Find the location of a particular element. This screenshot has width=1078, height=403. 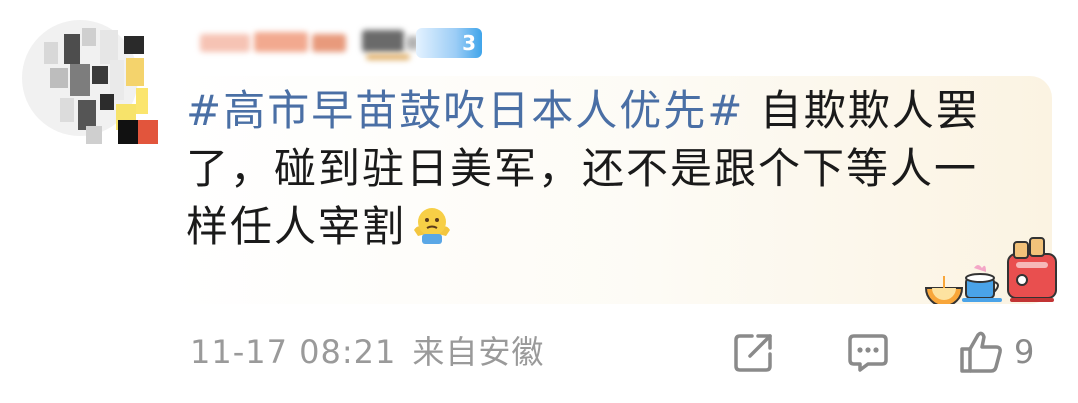

thumbs-up-icon is located at coordinates (981, 352).